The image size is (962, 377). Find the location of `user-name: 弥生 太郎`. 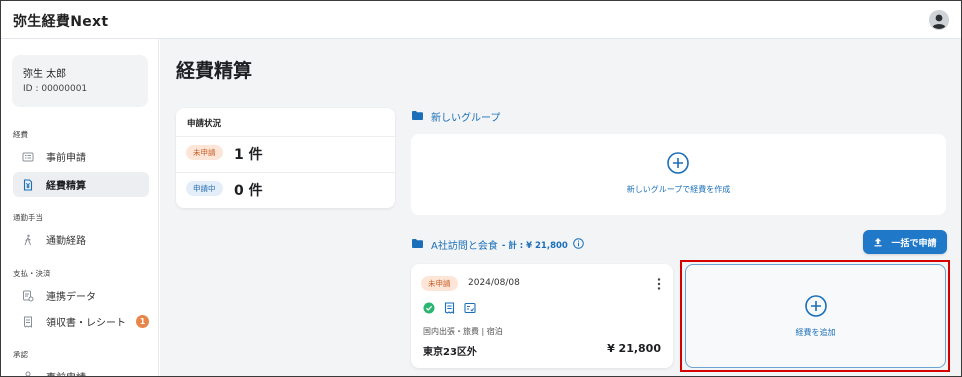

user-name: 弥生 太郎 is located at coordinates (45, 74).